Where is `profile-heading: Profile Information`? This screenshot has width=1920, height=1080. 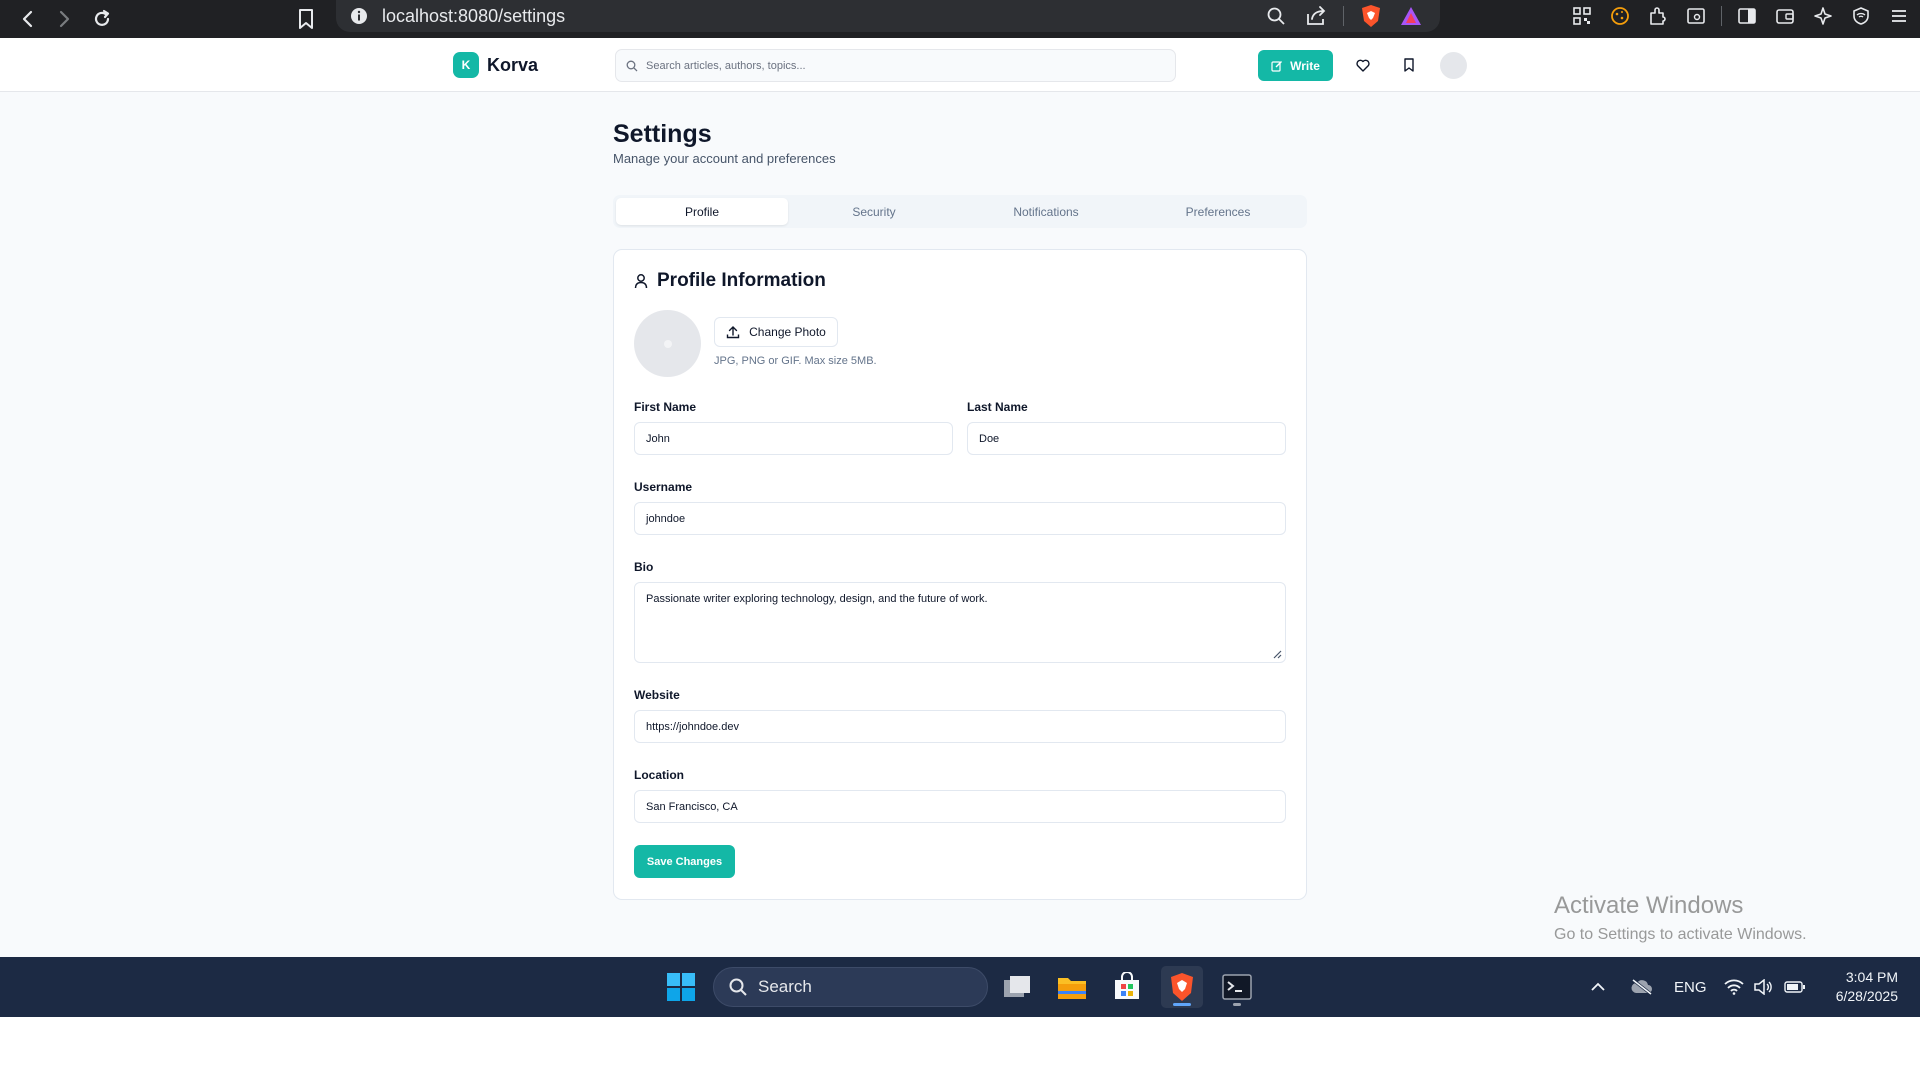 profile-heading: Profile Information is located at coordinates (741, 280).